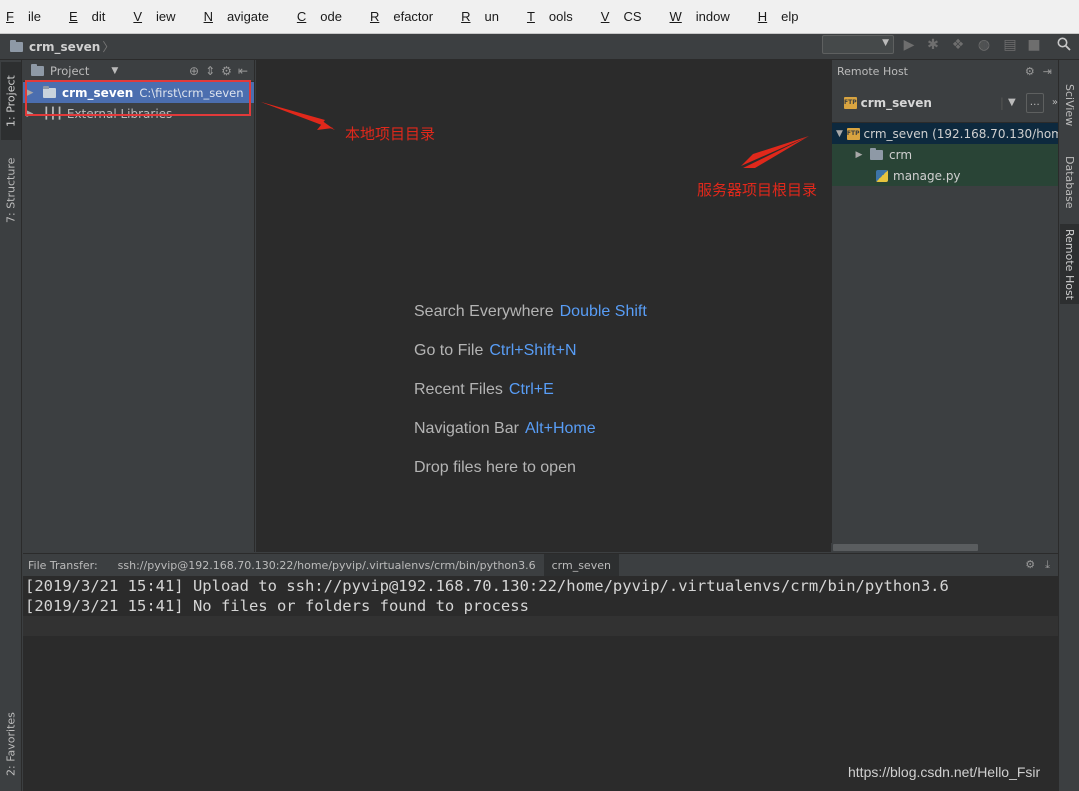  What do you see at coordinates (933, 45) in the screenshot?
I see `debug-icon: ✱` at bounding box center [933, 45].